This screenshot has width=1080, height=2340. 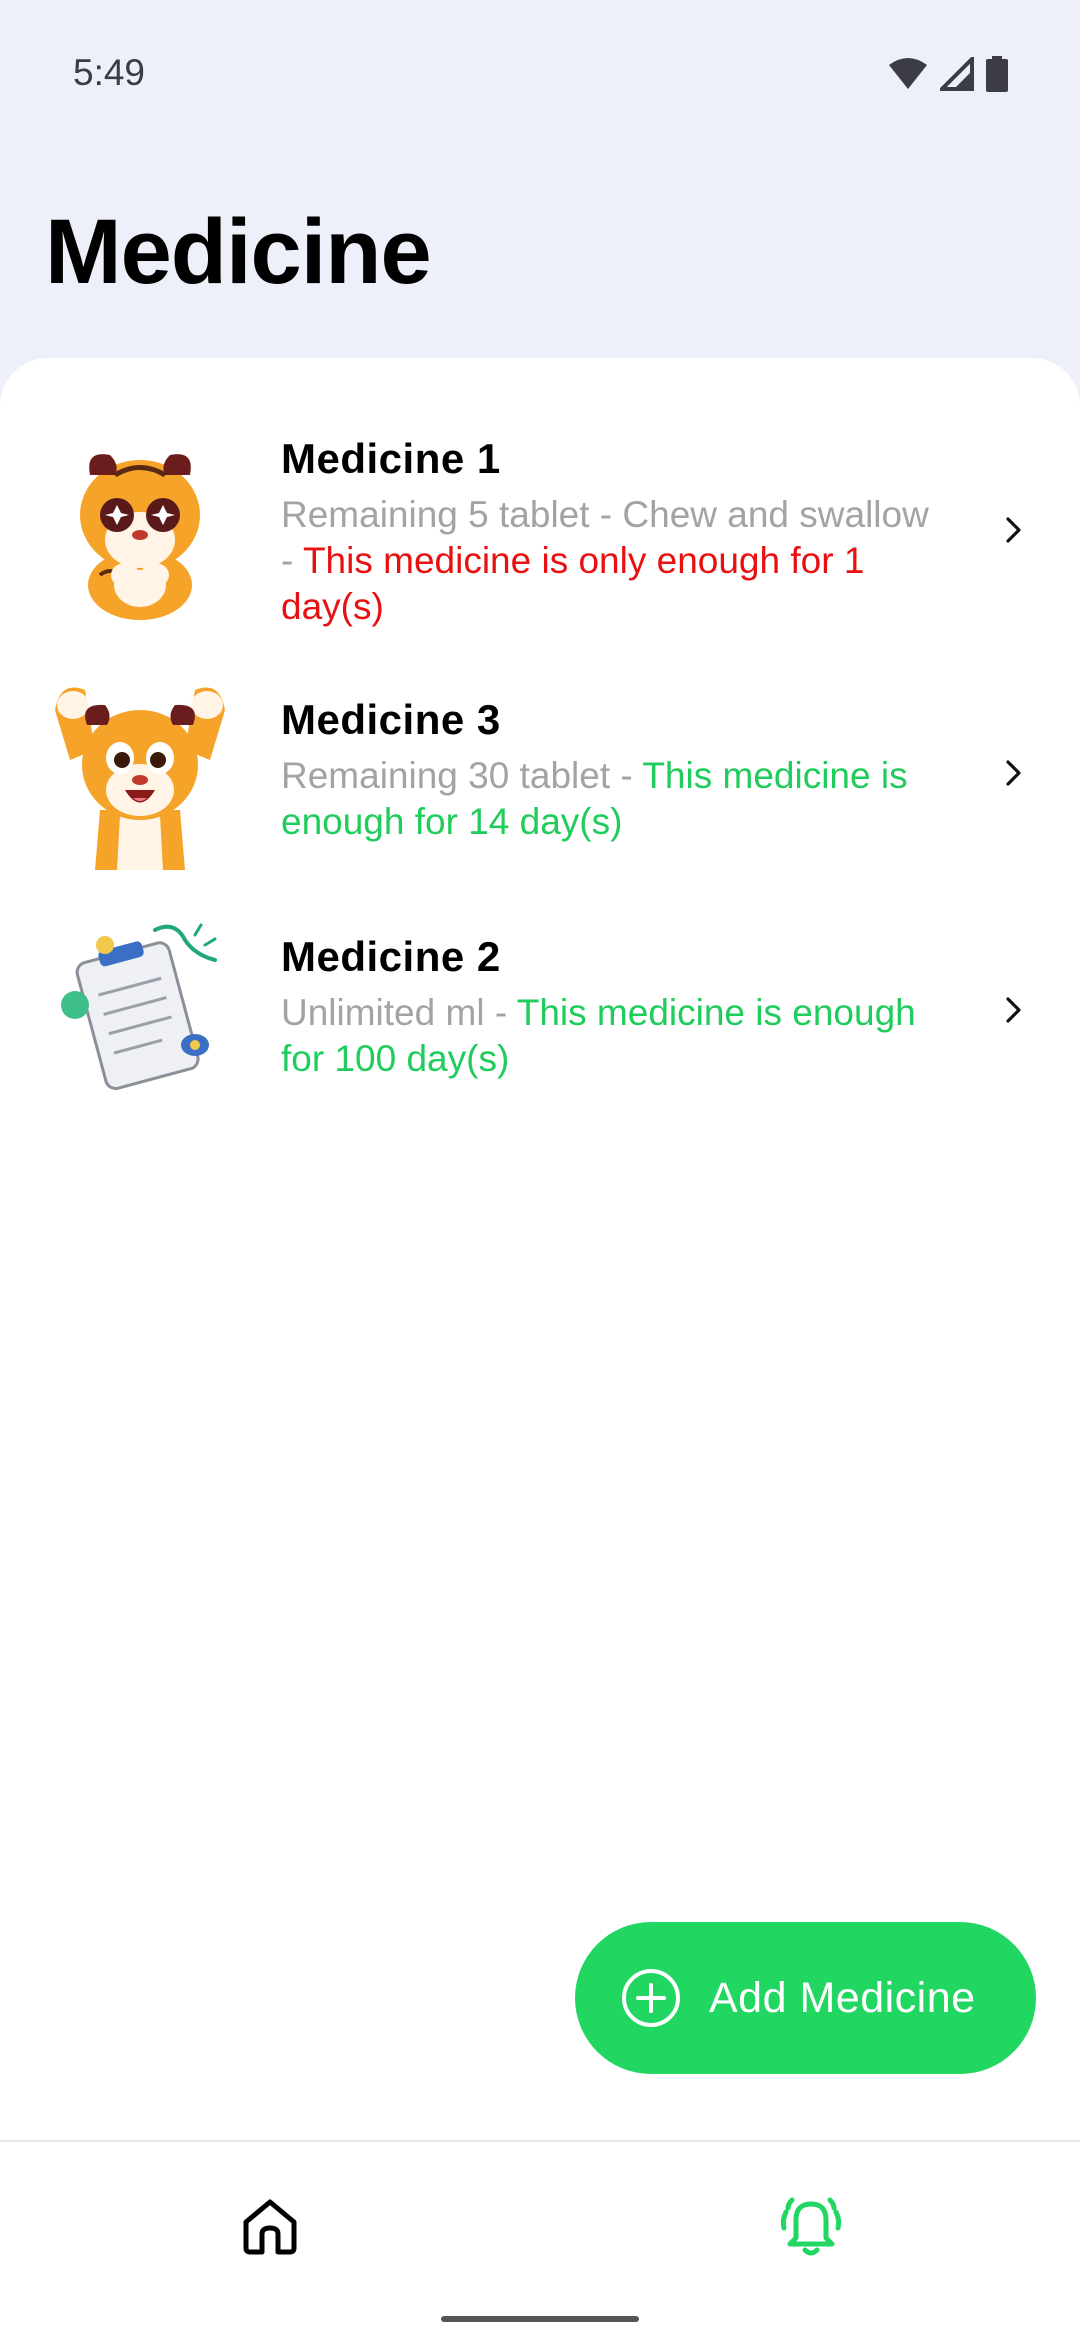 I want to click on home-icon, so click(x=270, y=2226).